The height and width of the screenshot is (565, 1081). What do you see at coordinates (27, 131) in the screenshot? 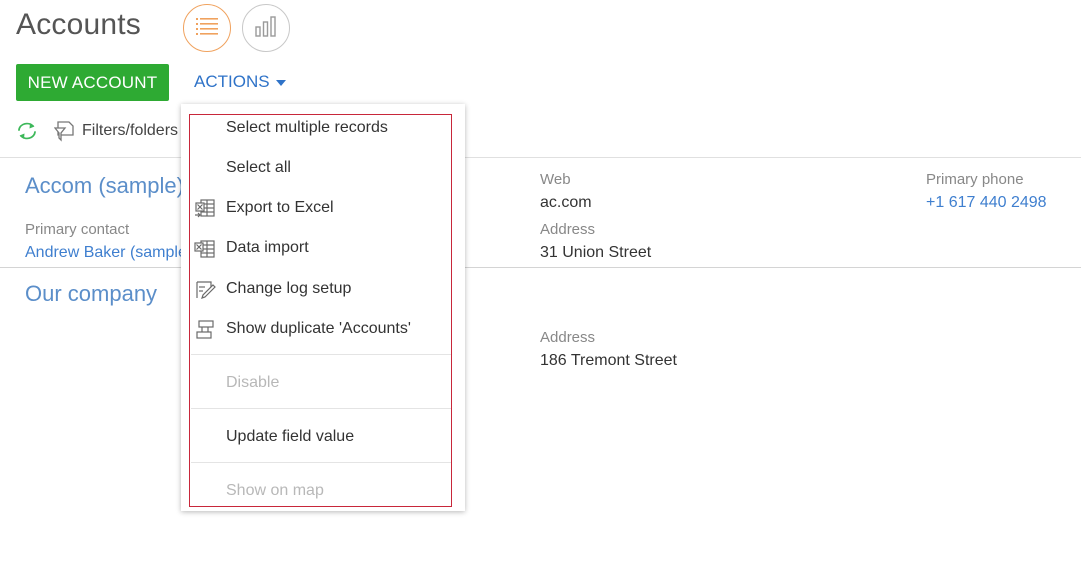
I see `refresh-icon` at bounding box center [27, 131].